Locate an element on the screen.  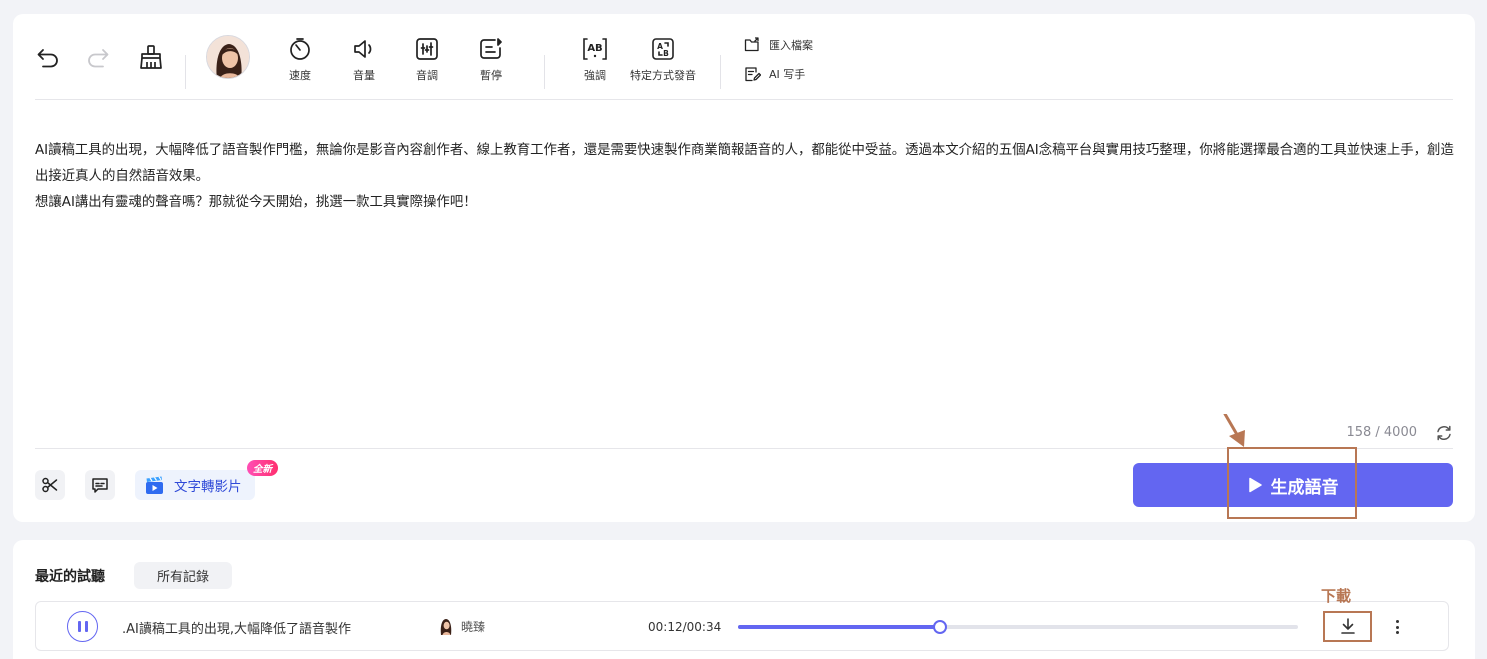
undo-icon is located at coordinates (47, 58).